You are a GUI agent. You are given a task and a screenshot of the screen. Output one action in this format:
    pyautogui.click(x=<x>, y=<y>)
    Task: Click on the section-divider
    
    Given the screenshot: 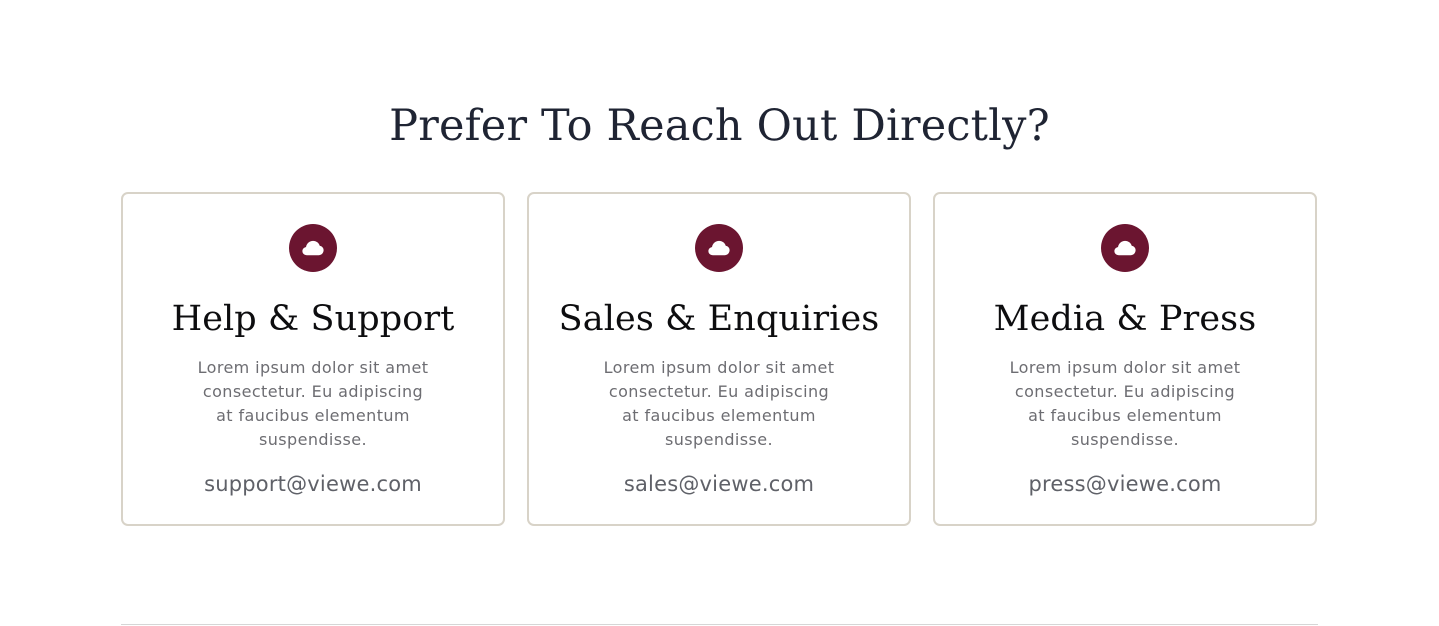 What is the action you would take?
    pyautogui.click(x=719, y=624)
    